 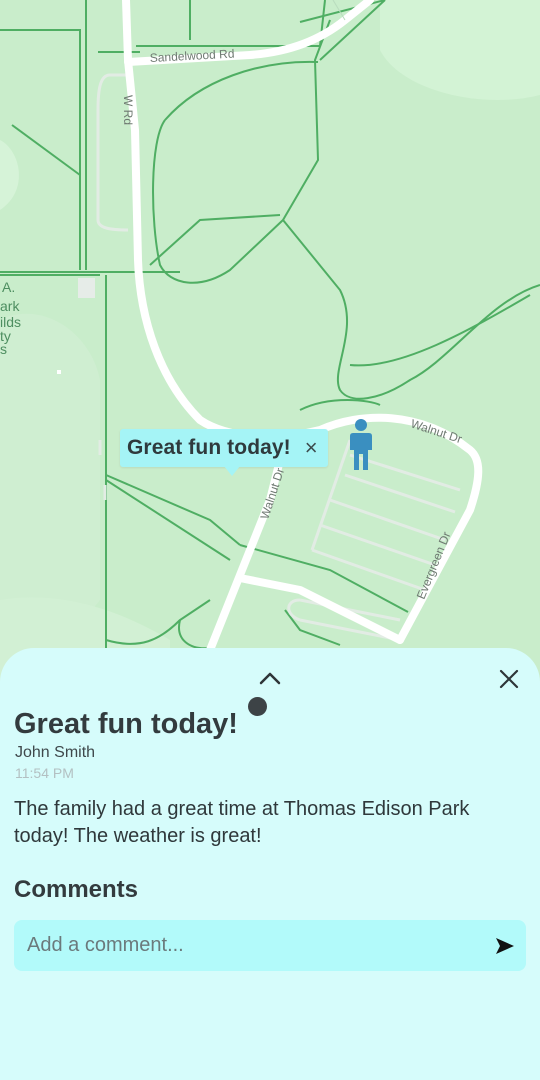 I want to click on close-icon, so click(x=509, y=679).